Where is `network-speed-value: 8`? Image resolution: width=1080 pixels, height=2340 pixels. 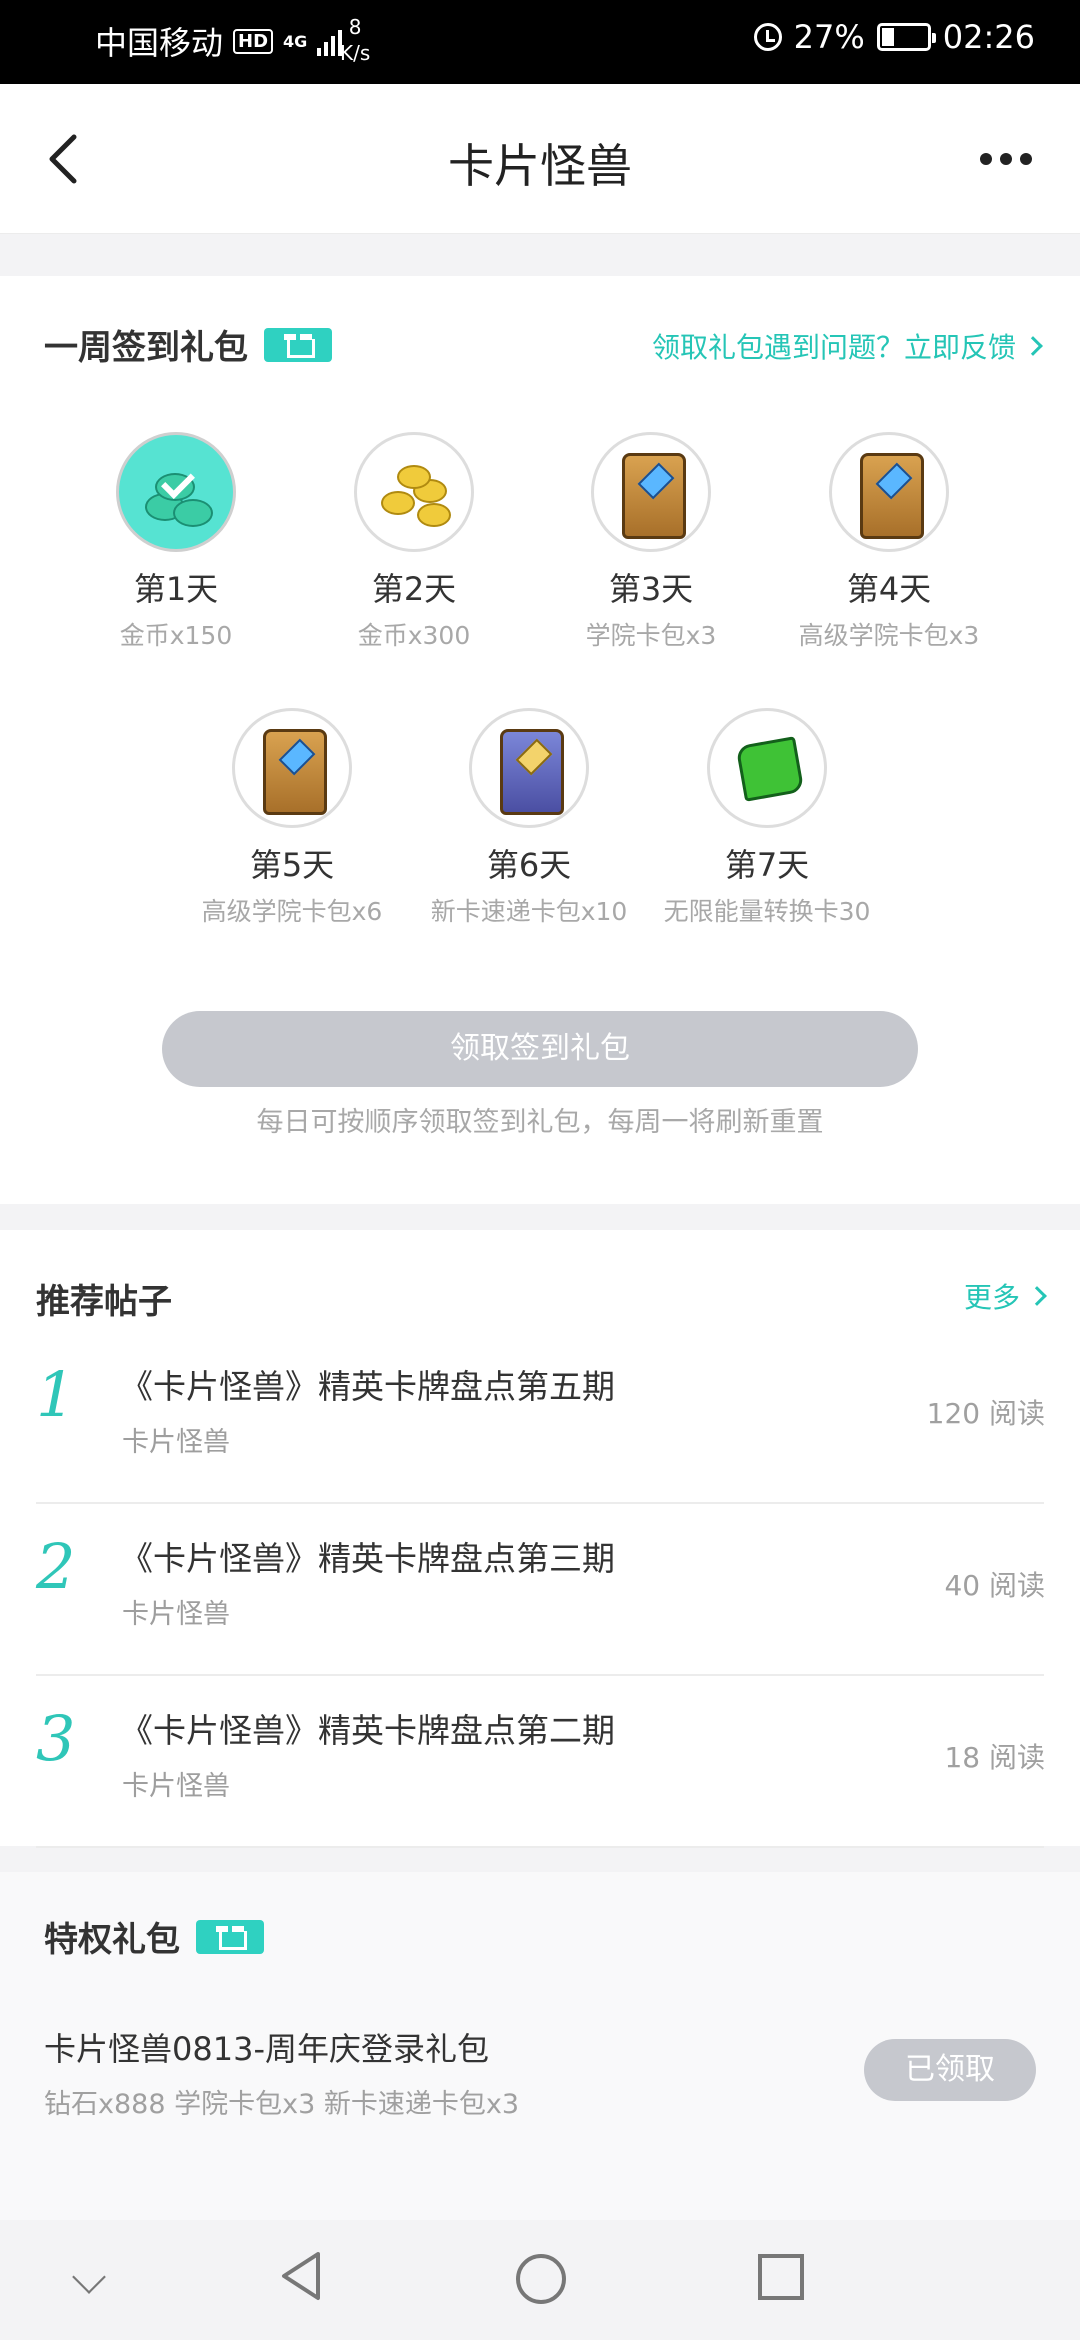 network-speed-value: 8 is located at coordinates (355, 27).